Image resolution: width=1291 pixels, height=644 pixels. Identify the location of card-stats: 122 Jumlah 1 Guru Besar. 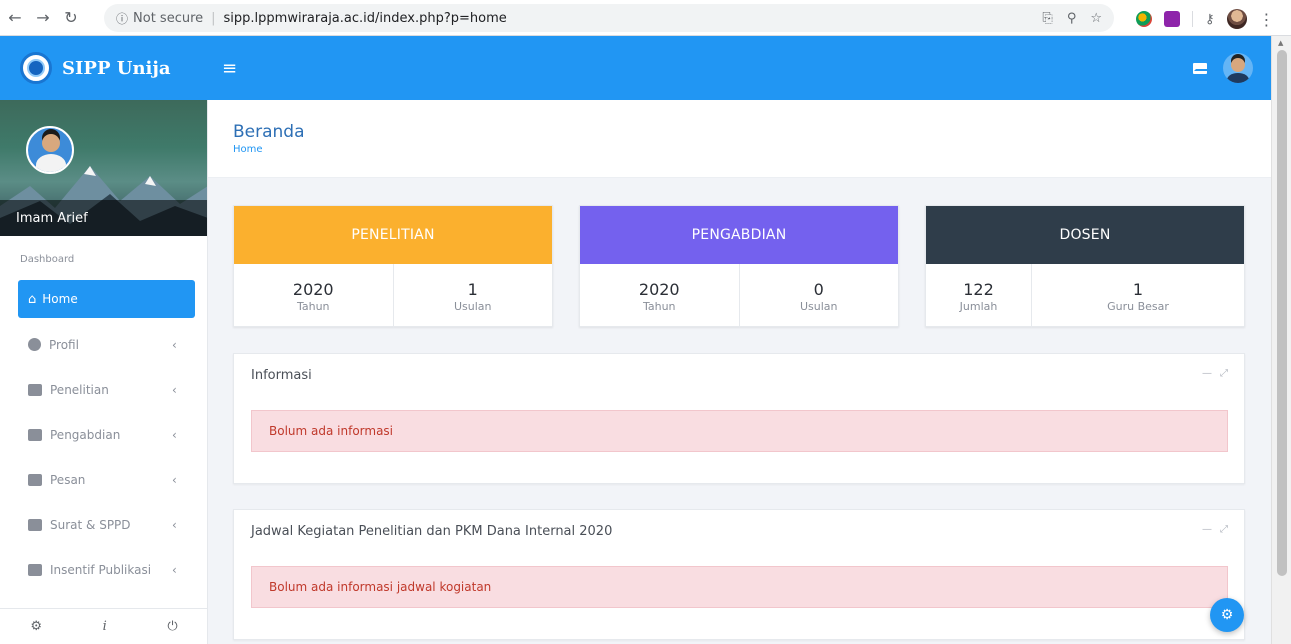
(1085, 296).